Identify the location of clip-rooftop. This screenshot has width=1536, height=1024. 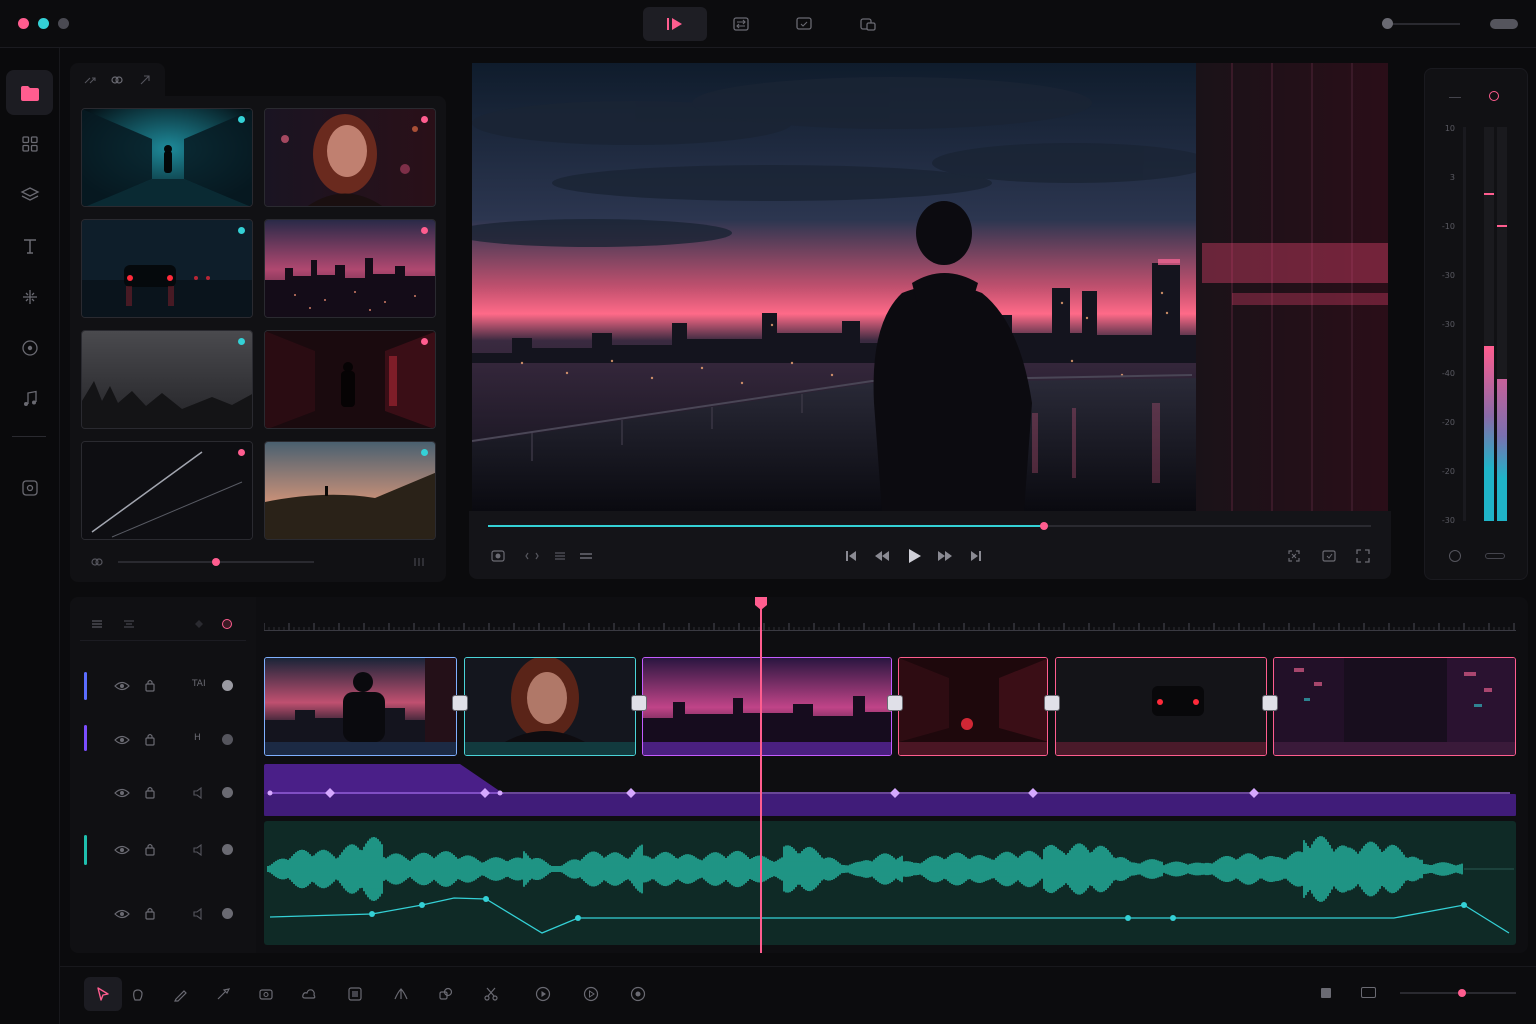
(360, 706).